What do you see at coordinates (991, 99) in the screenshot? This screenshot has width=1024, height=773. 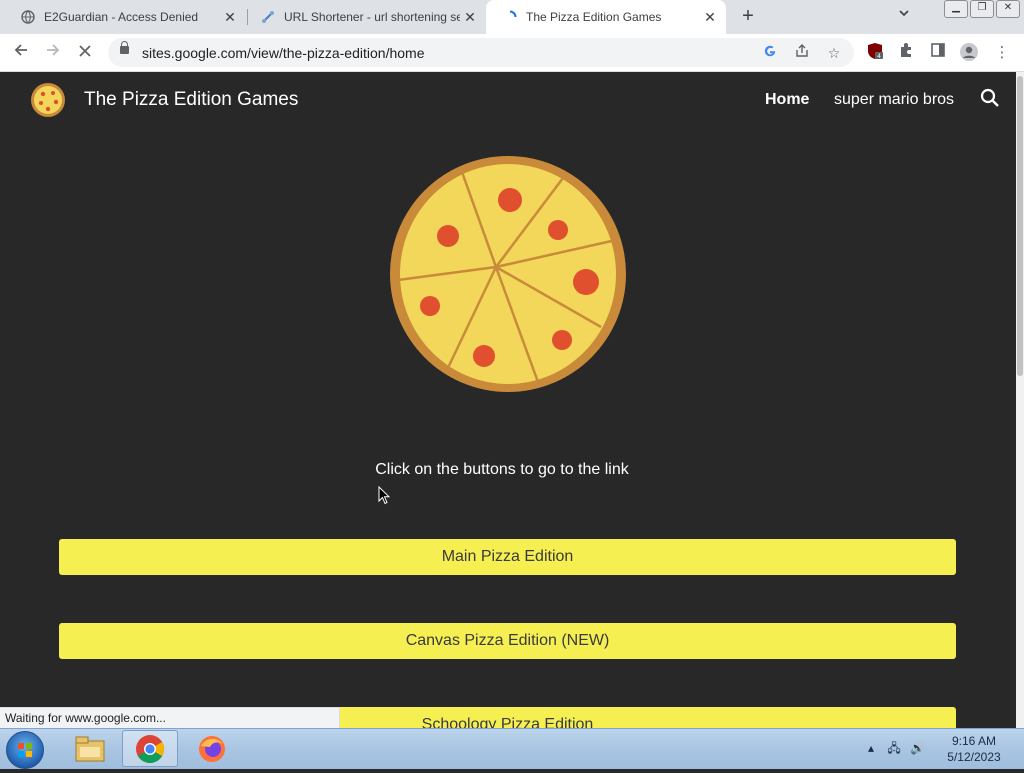 I see `search-icon` at bounding box center [991, 99].